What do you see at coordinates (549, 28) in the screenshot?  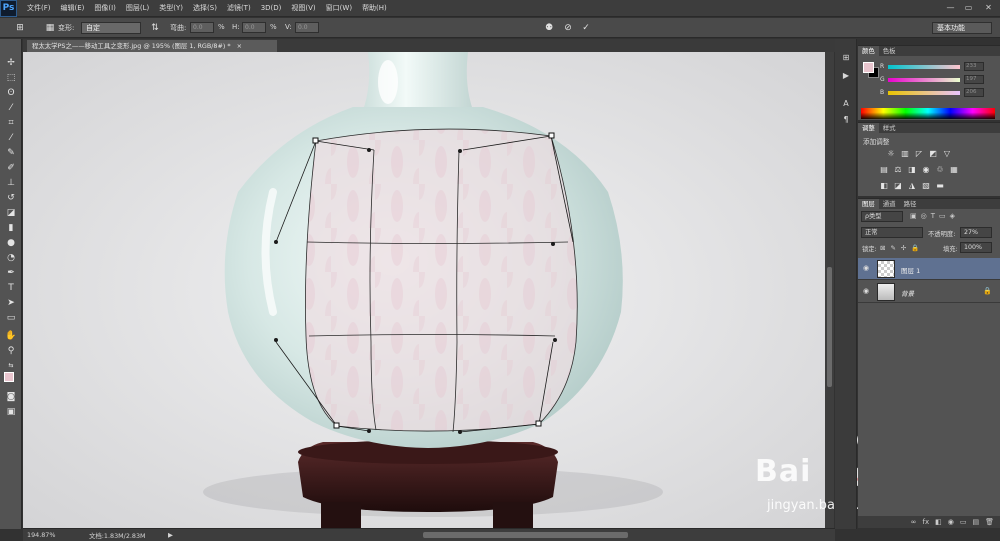 I see `puppet-warp-icon: ⚉` at bounding box center [549, 28].